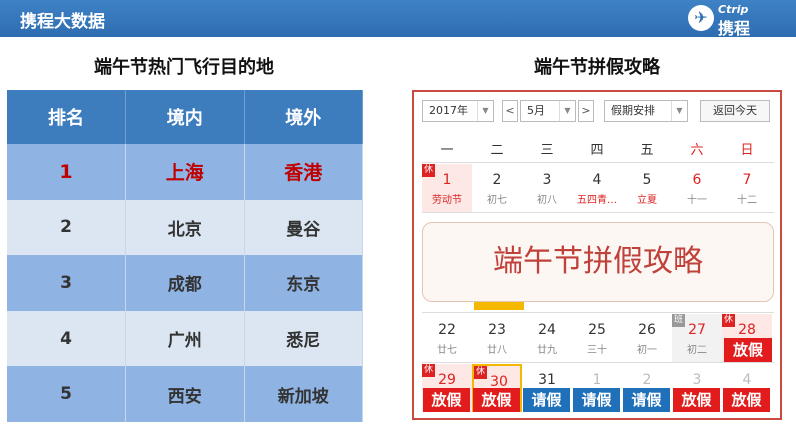  What do you see at coordinates (747, 330) in the screenshot?
I see `day-number: 28` at bounding box center [747, 330].